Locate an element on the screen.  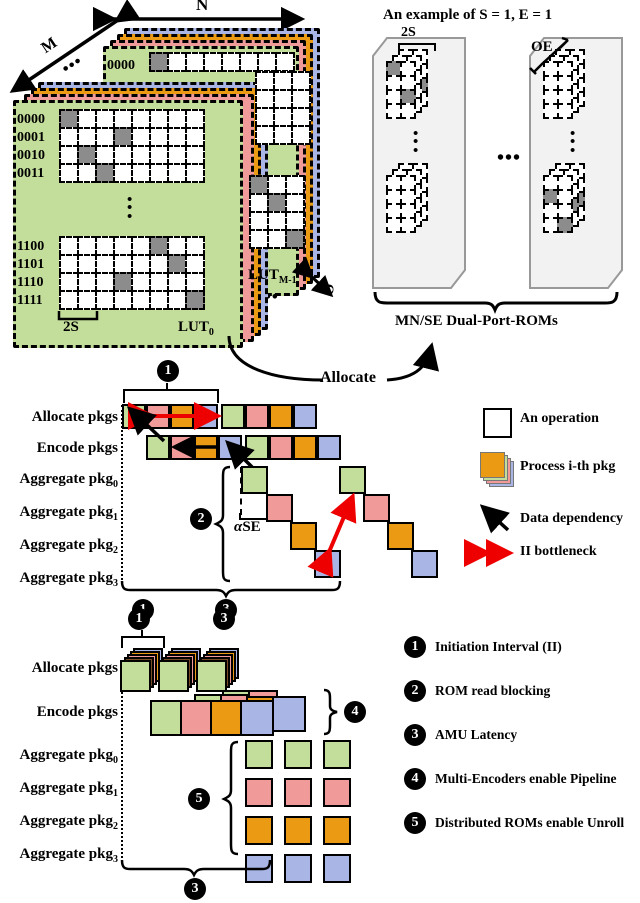
lut0-row-label: 1111 is located at coordinates (30, 300).